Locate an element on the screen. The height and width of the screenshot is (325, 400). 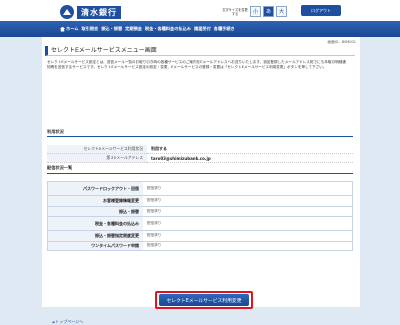
list-item: お客様登録情報変更 配信済り is located at coordinates (200, 200).